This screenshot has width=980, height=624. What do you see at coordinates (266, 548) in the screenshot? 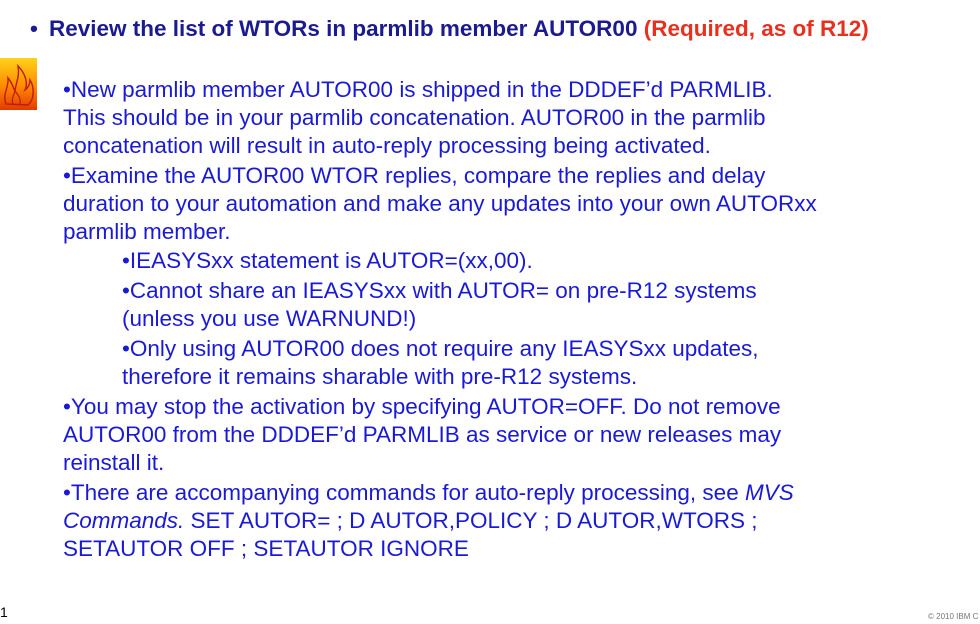
I see `text-line-17: SETAUTOR OFF ; SETAUTOR IGNORE` at bounding box center [266, 548].